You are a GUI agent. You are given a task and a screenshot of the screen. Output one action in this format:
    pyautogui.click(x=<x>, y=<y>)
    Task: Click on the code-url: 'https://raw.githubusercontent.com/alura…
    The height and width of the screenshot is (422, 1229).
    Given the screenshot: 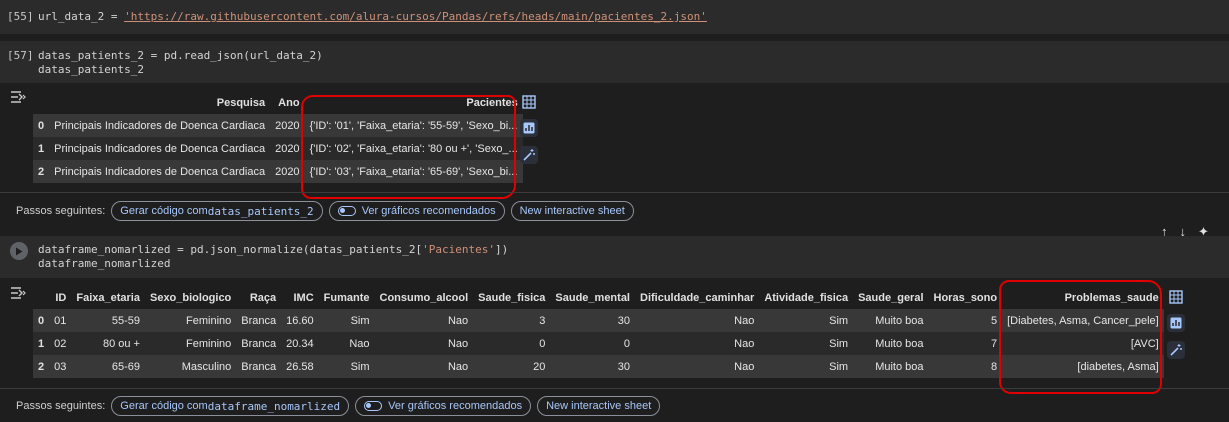 What is the action you would take?
    pyautogui.click(x=415, y=16)
    